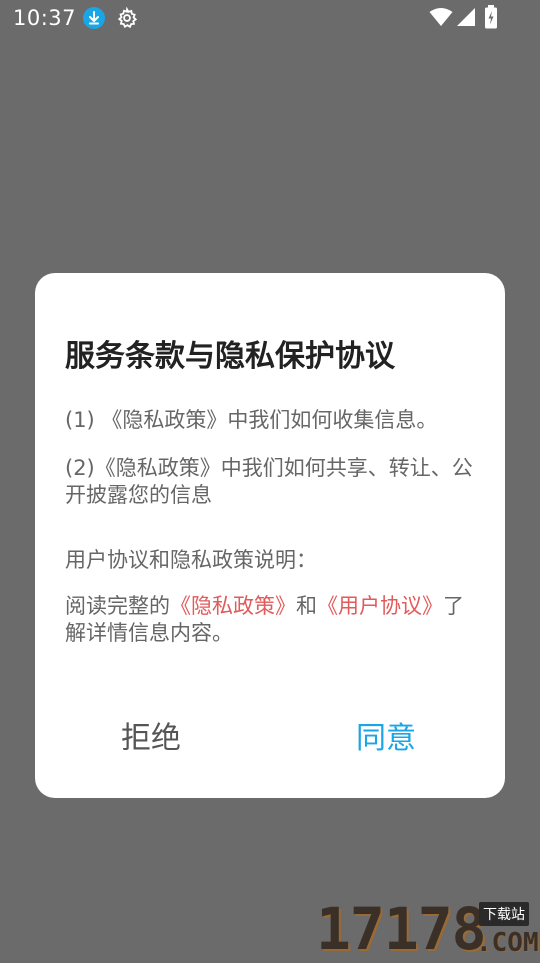  I want to click on wifi-icon, so click(441, 17).